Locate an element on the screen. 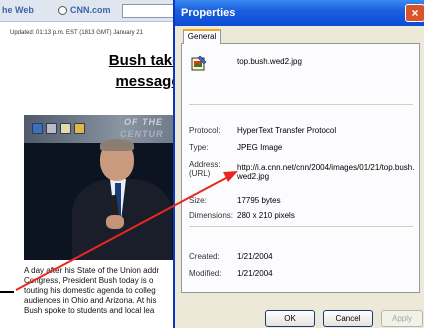  print-icon is located at coordinates (51, 128).